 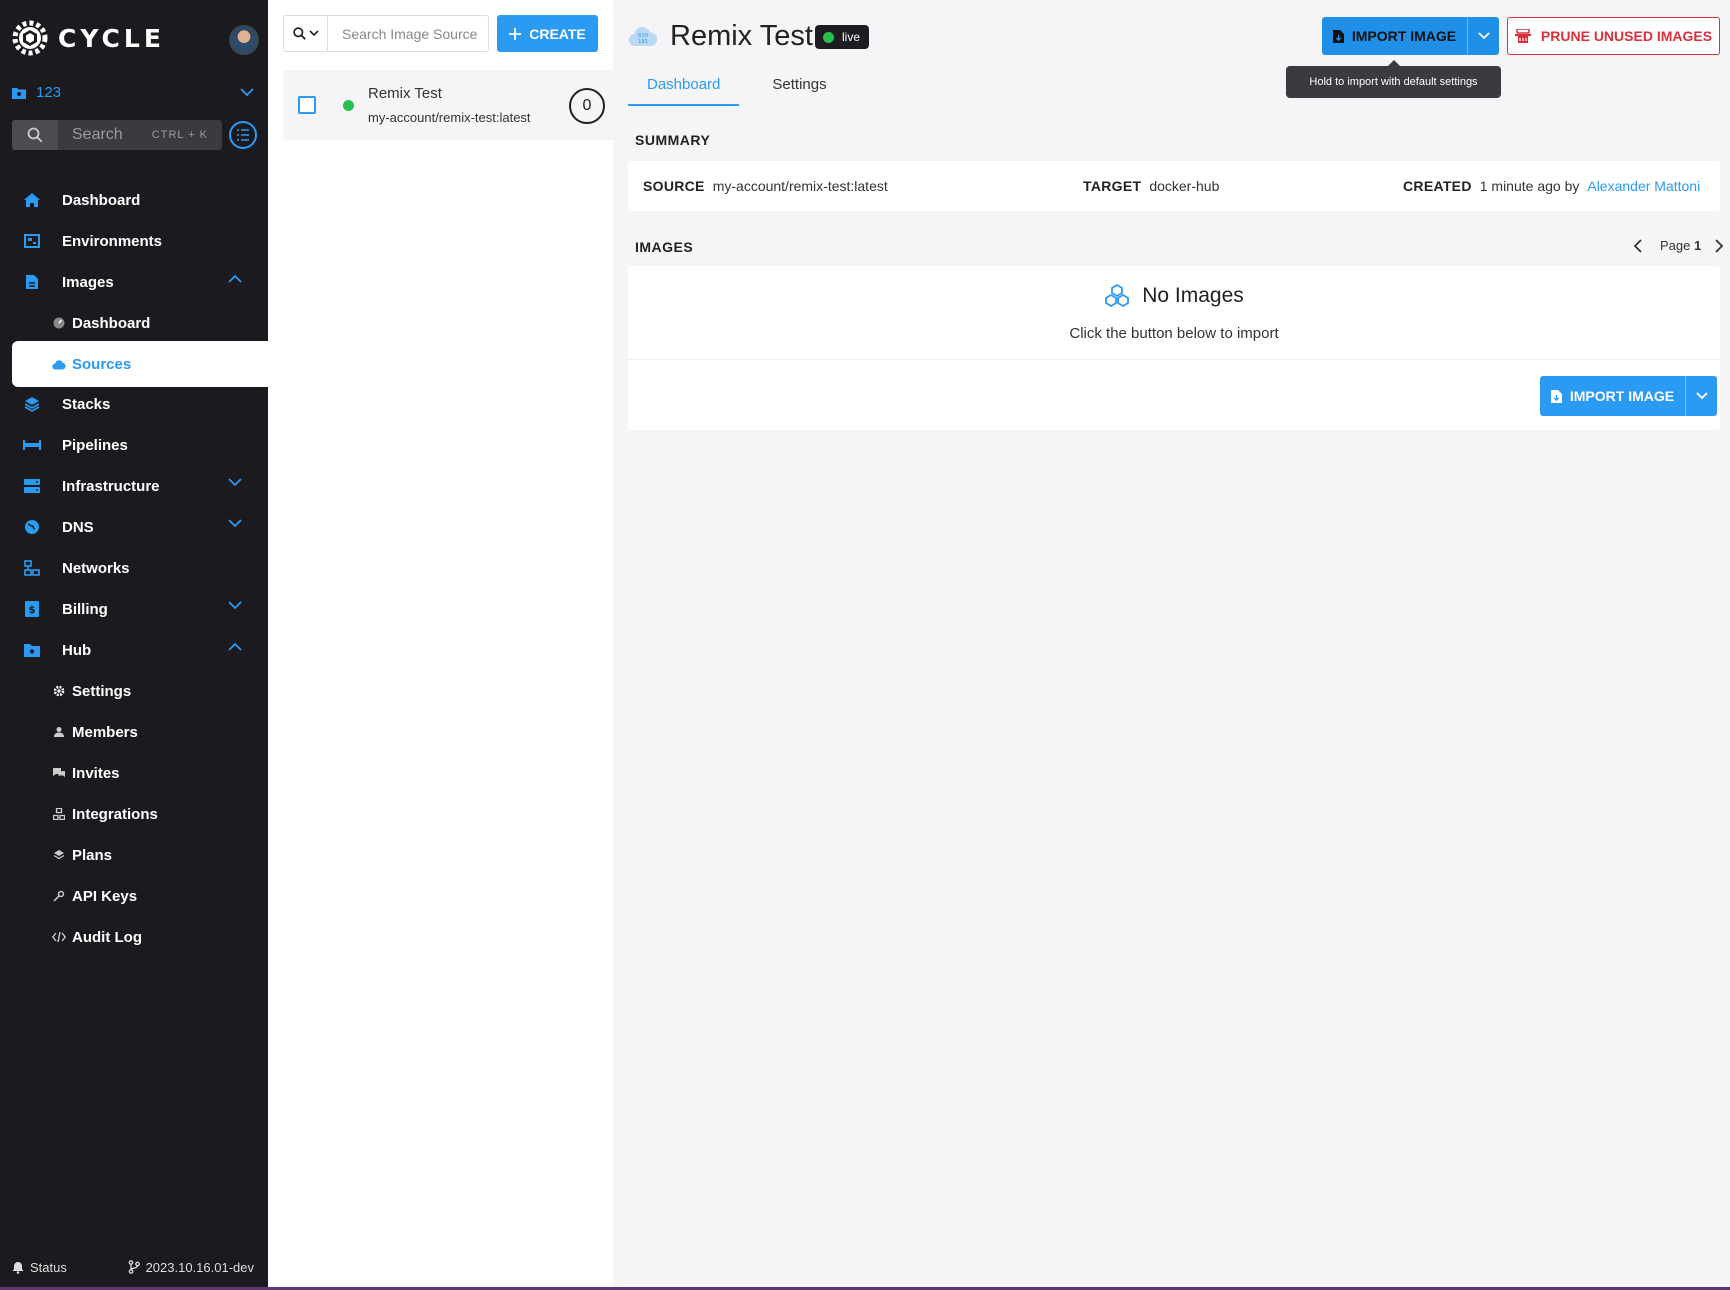 What do you see at coordinates (140, 732) in the screenshot?
I see `sidebar-subitem-hub-members: Members` at bounding box center [140, 732].